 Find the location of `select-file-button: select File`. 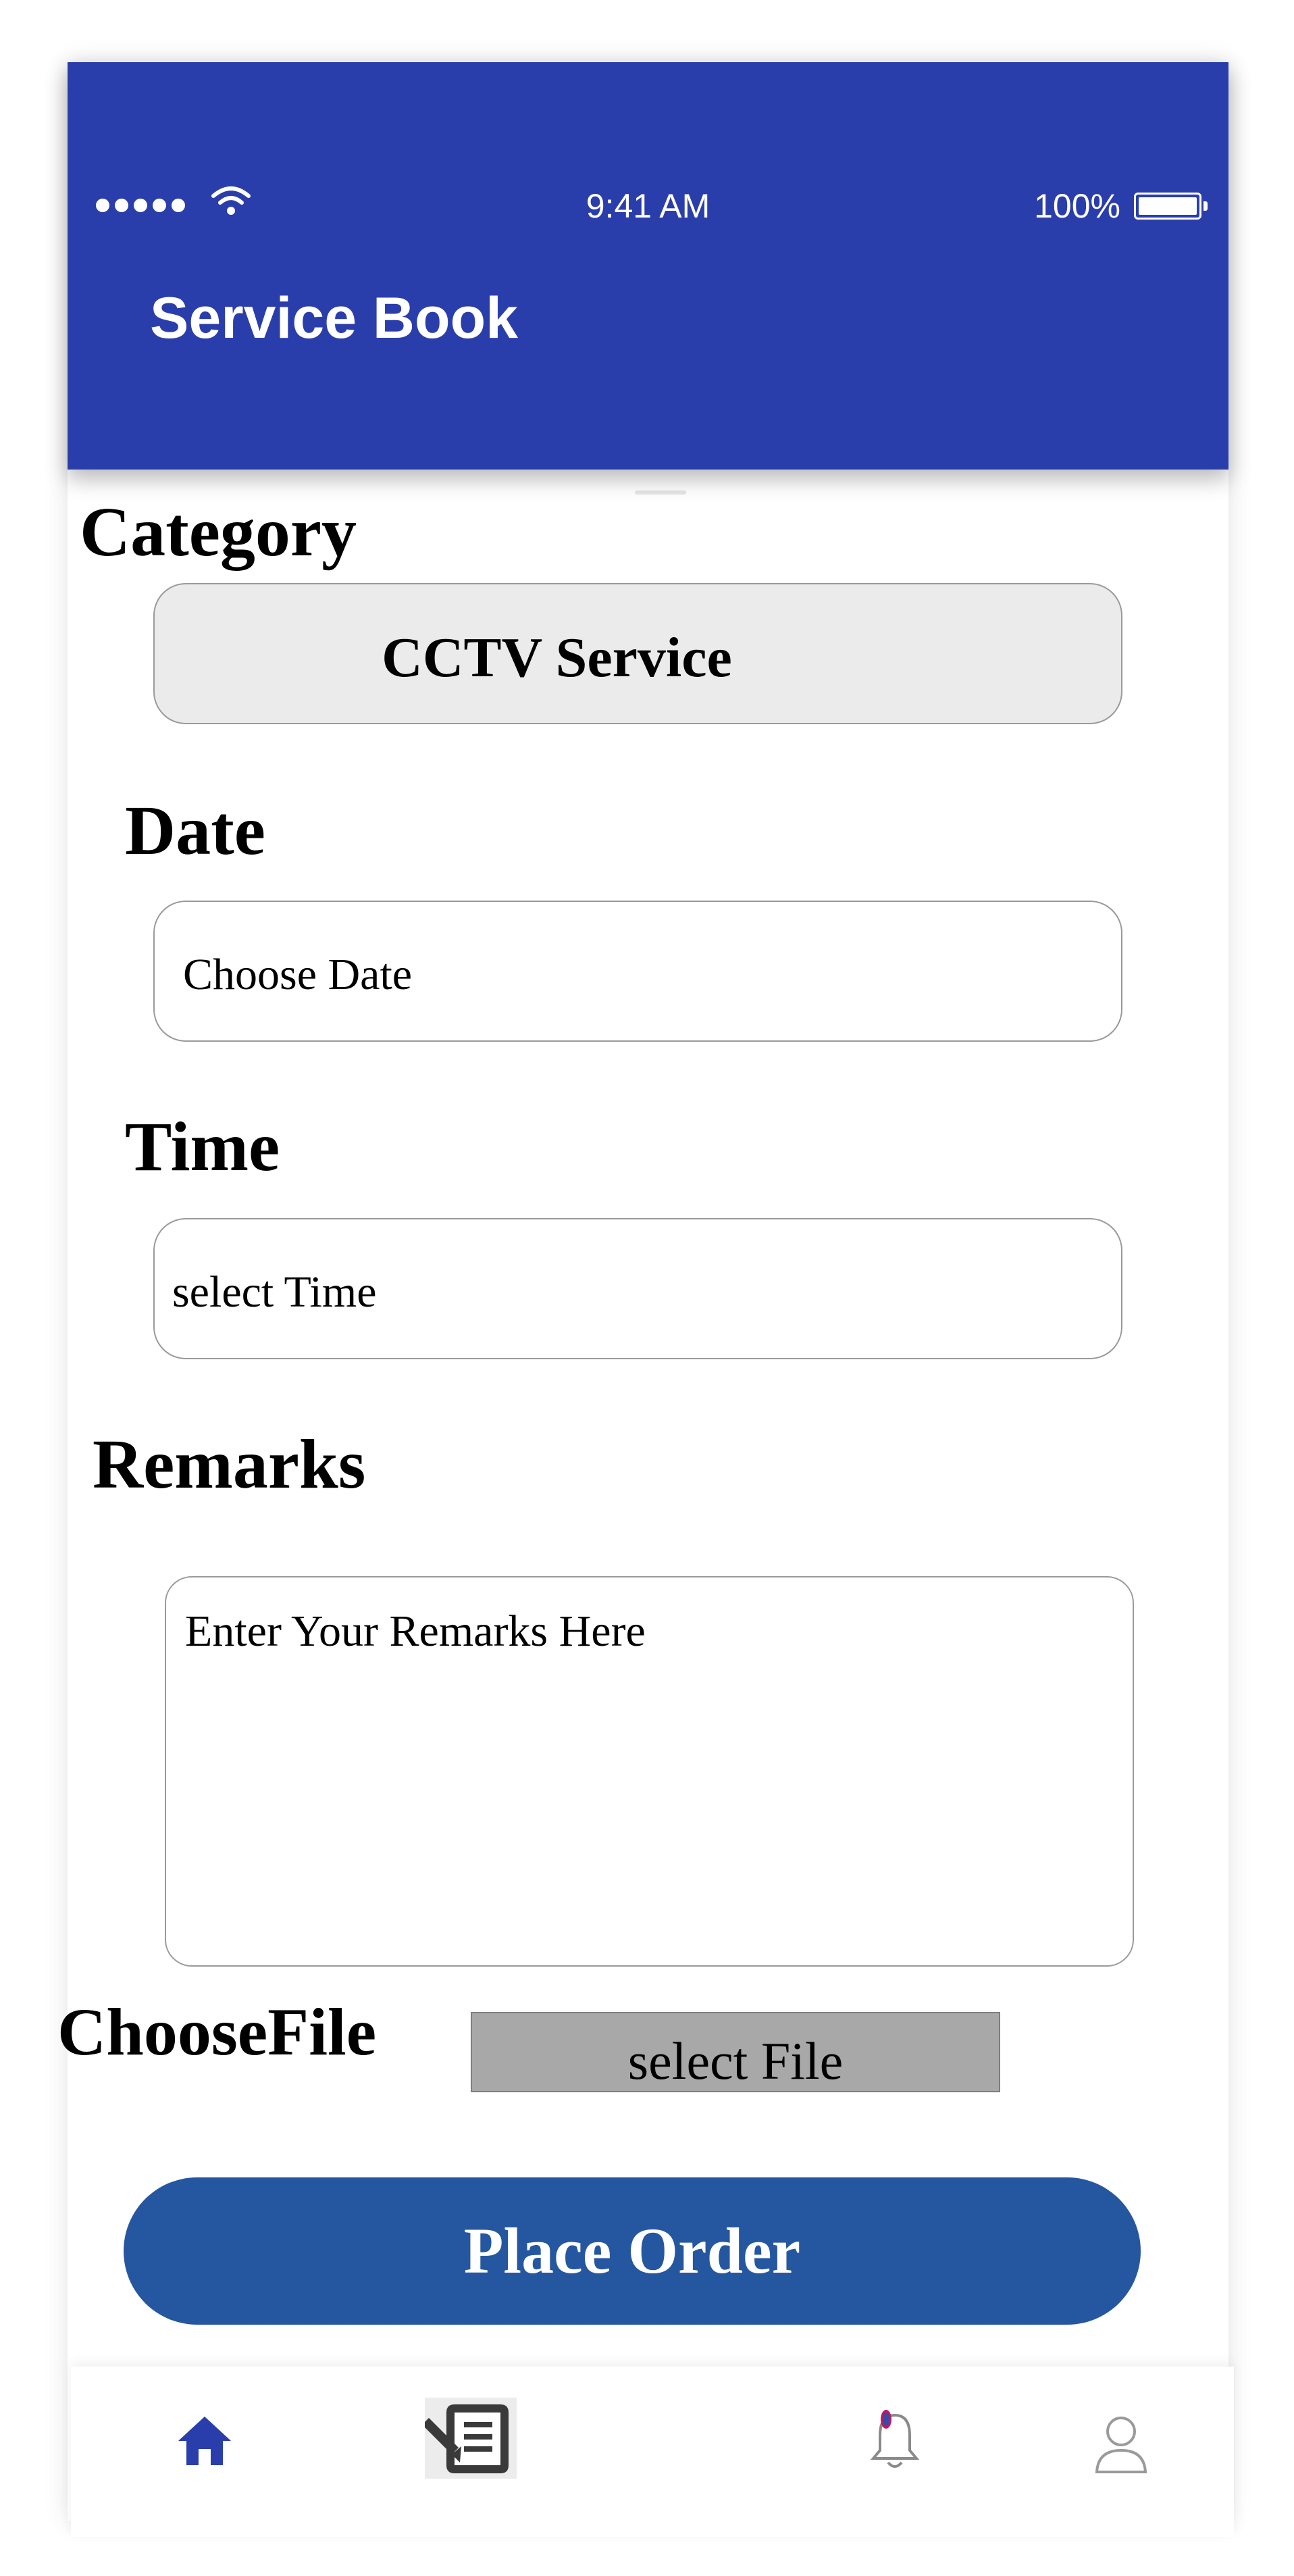

select-file-button: select File is located at coordinates (735, 2052).